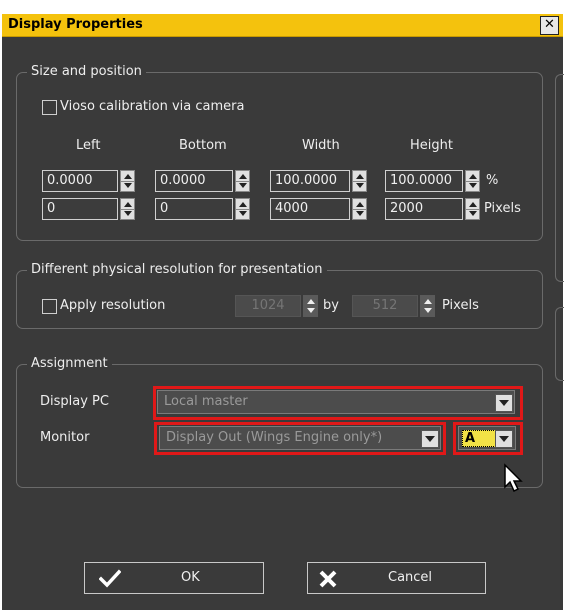  Describe the element at coordinates (431, 145) in the screenshot. I see `column-header-height: Height` at that location.